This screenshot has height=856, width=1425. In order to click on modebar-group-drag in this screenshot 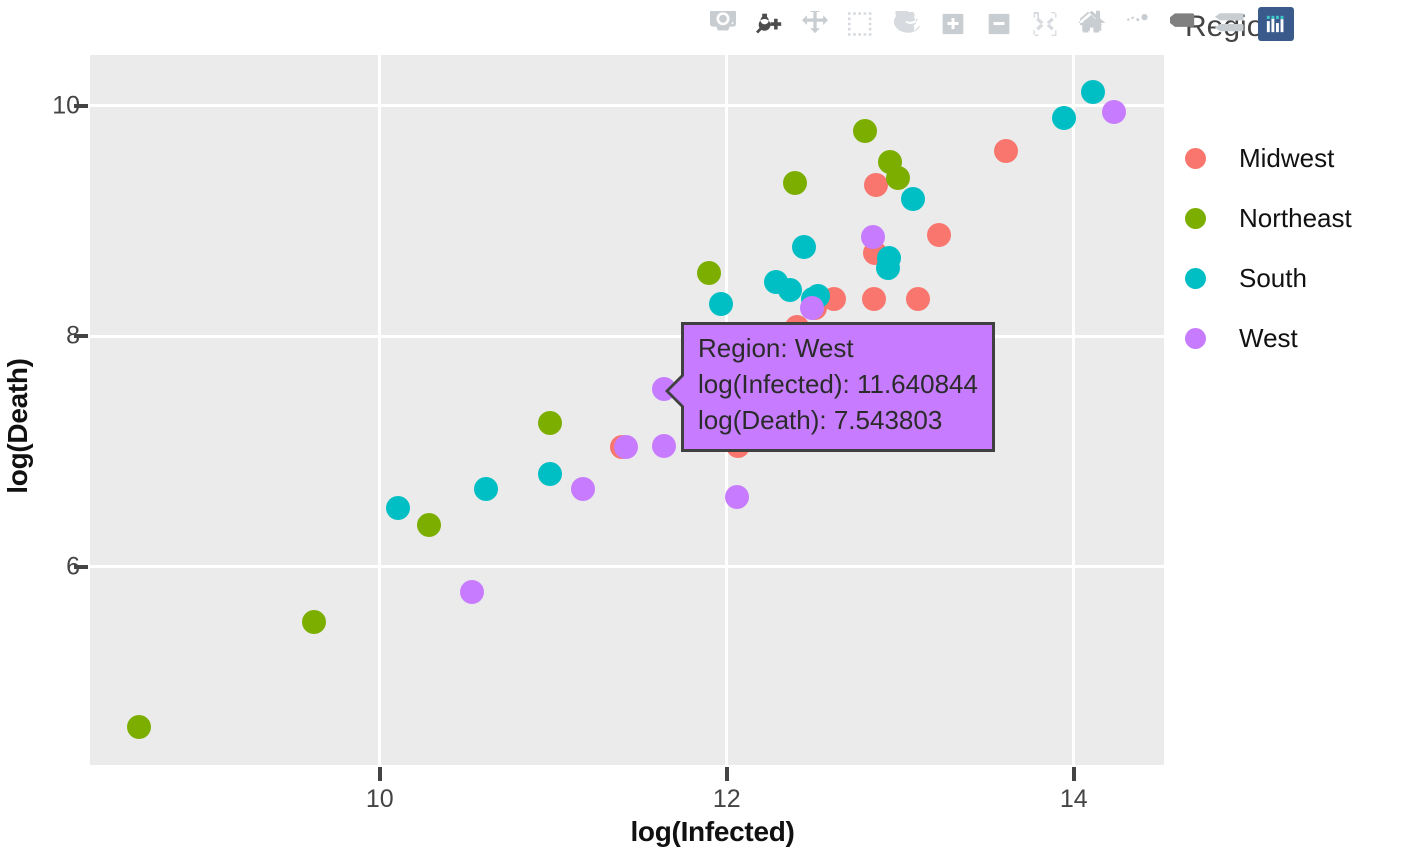, I will do `click(838, 24)`.